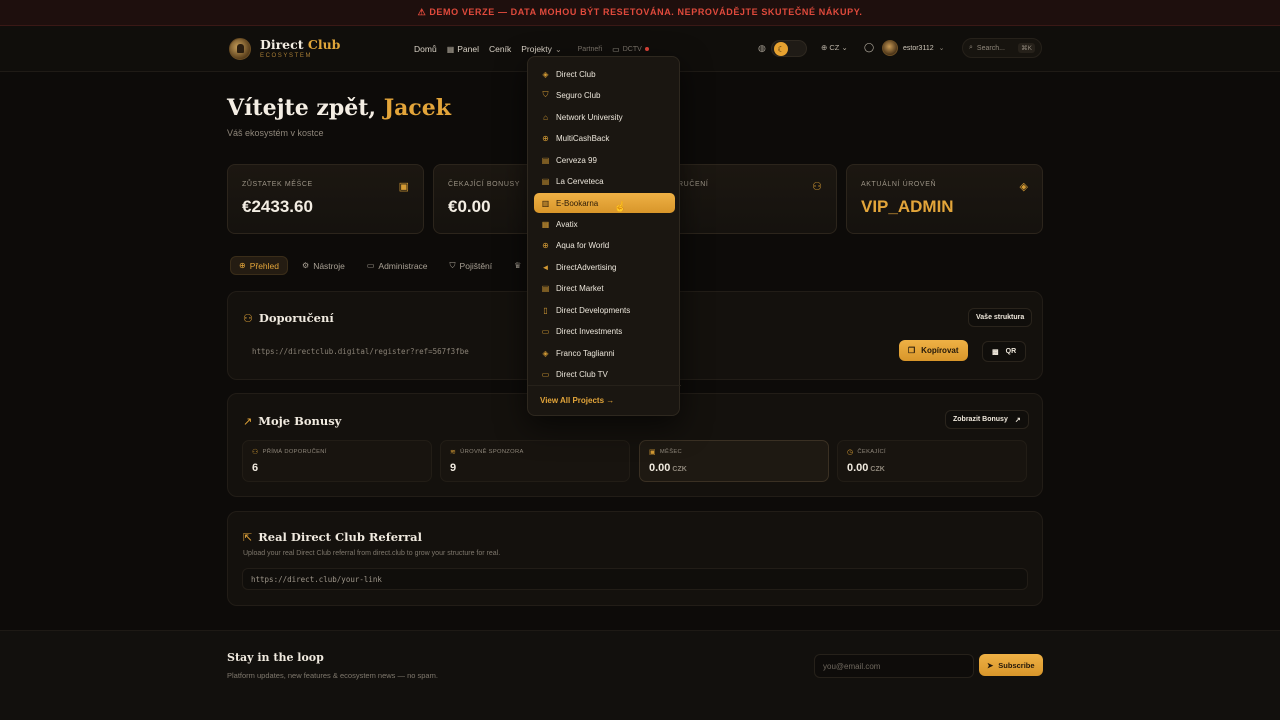  I want to click on footer-title: Stay in the loop, so click(275, 657).